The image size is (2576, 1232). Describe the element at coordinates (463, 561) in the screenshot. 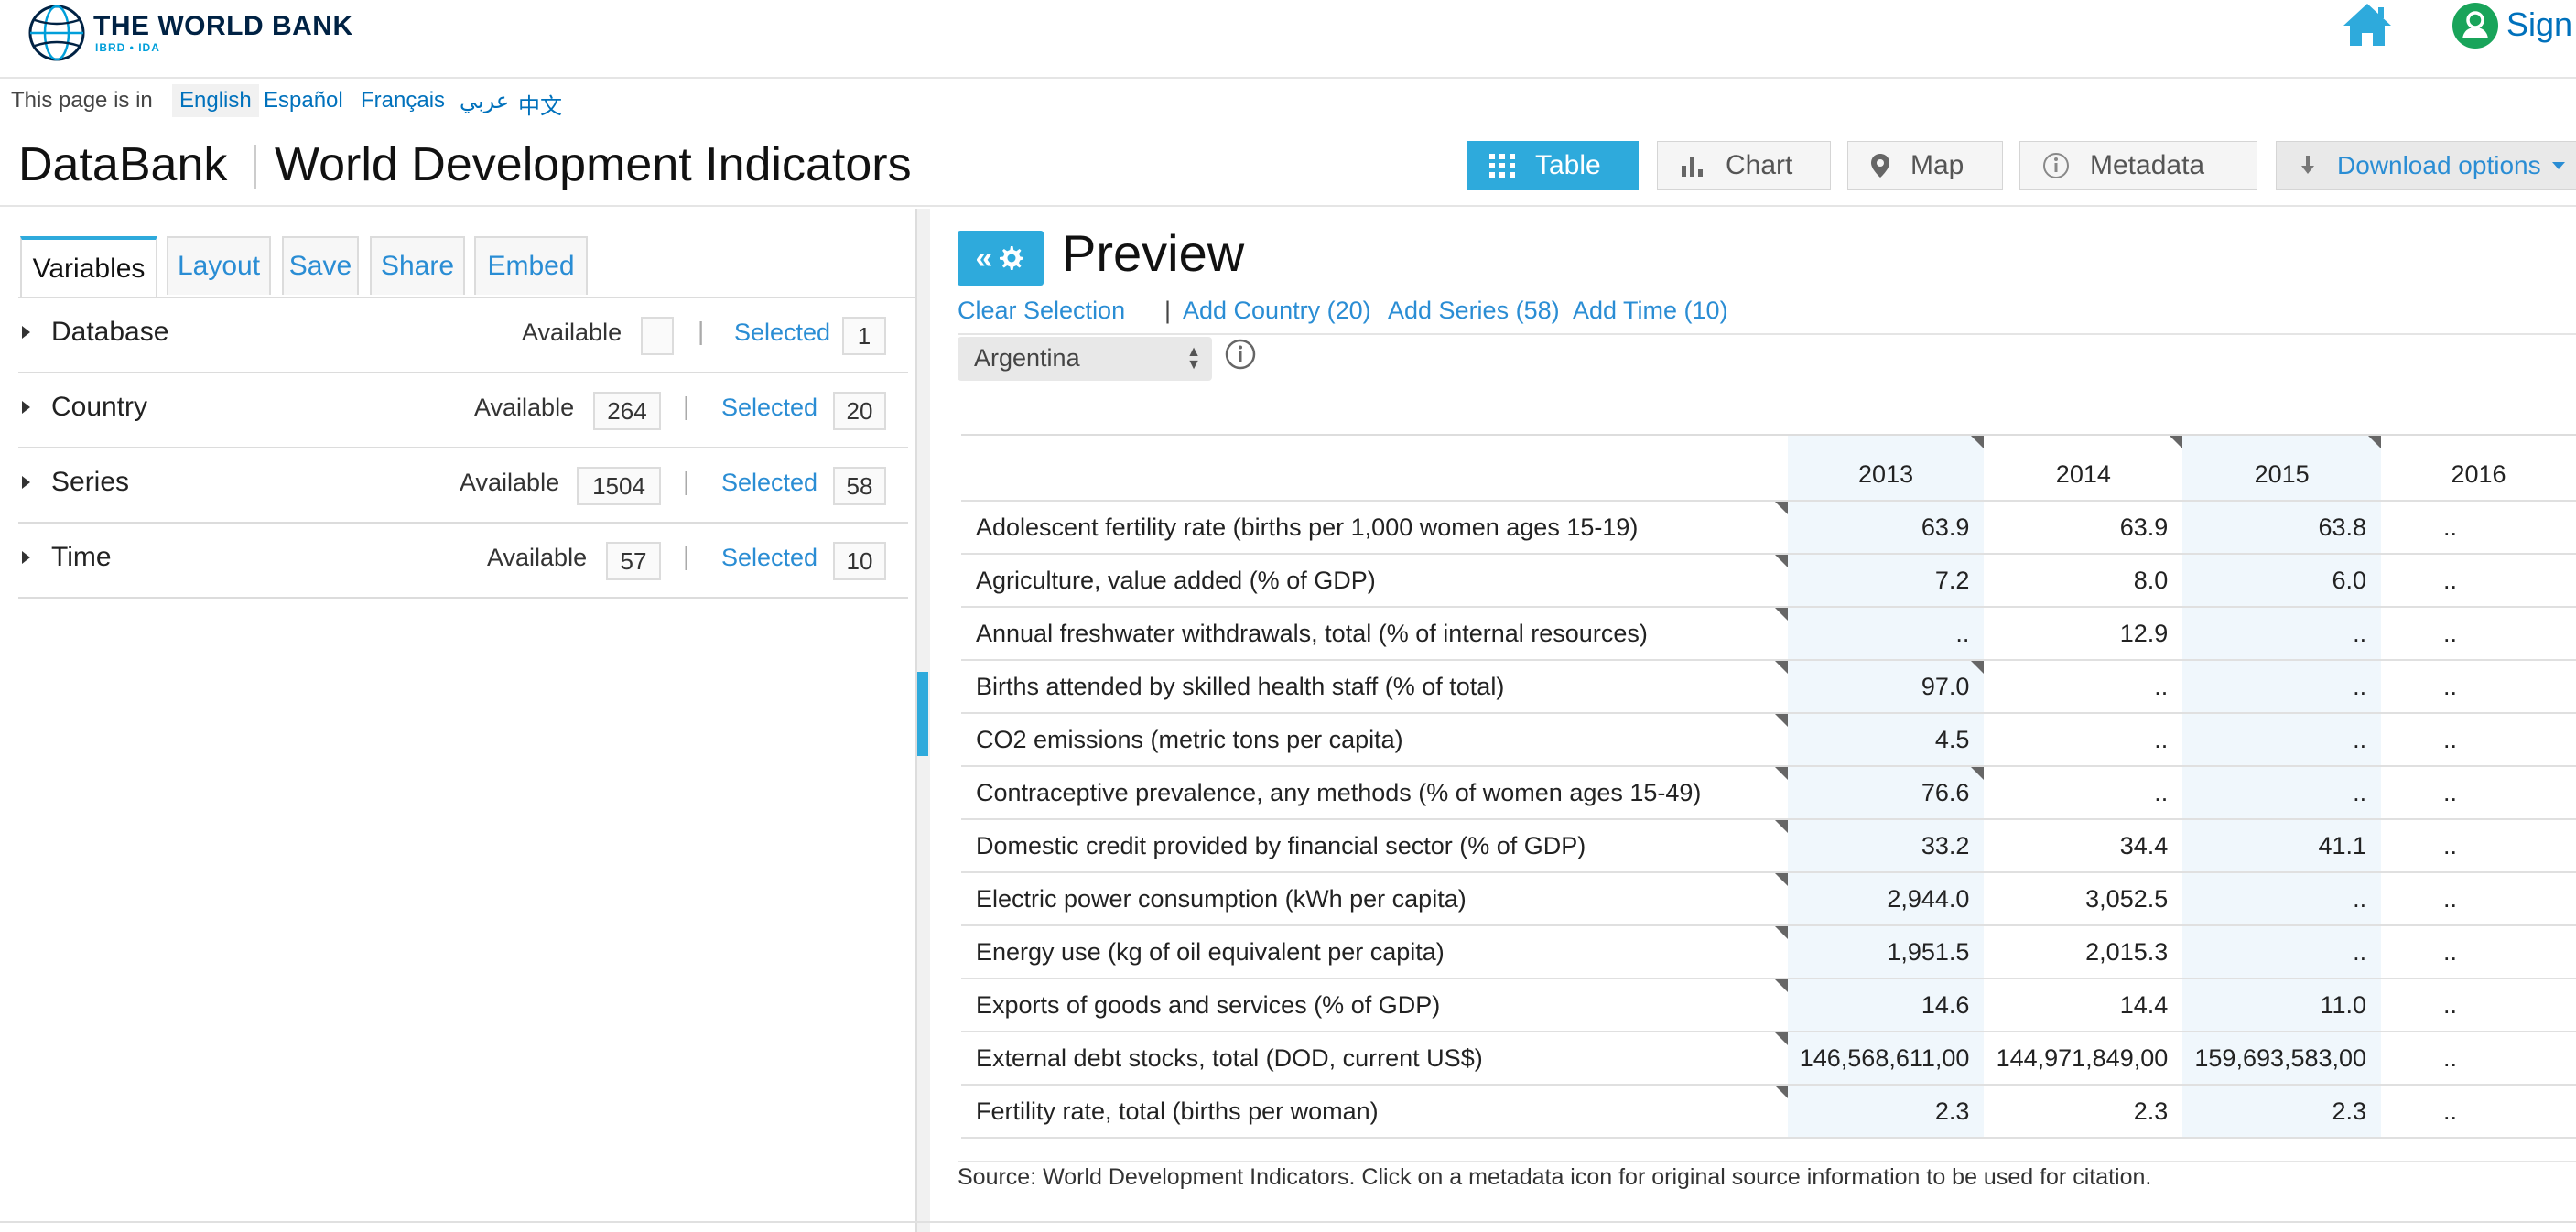

I see `variable-row-time: Time Available 57 | Selected 10` at that location.